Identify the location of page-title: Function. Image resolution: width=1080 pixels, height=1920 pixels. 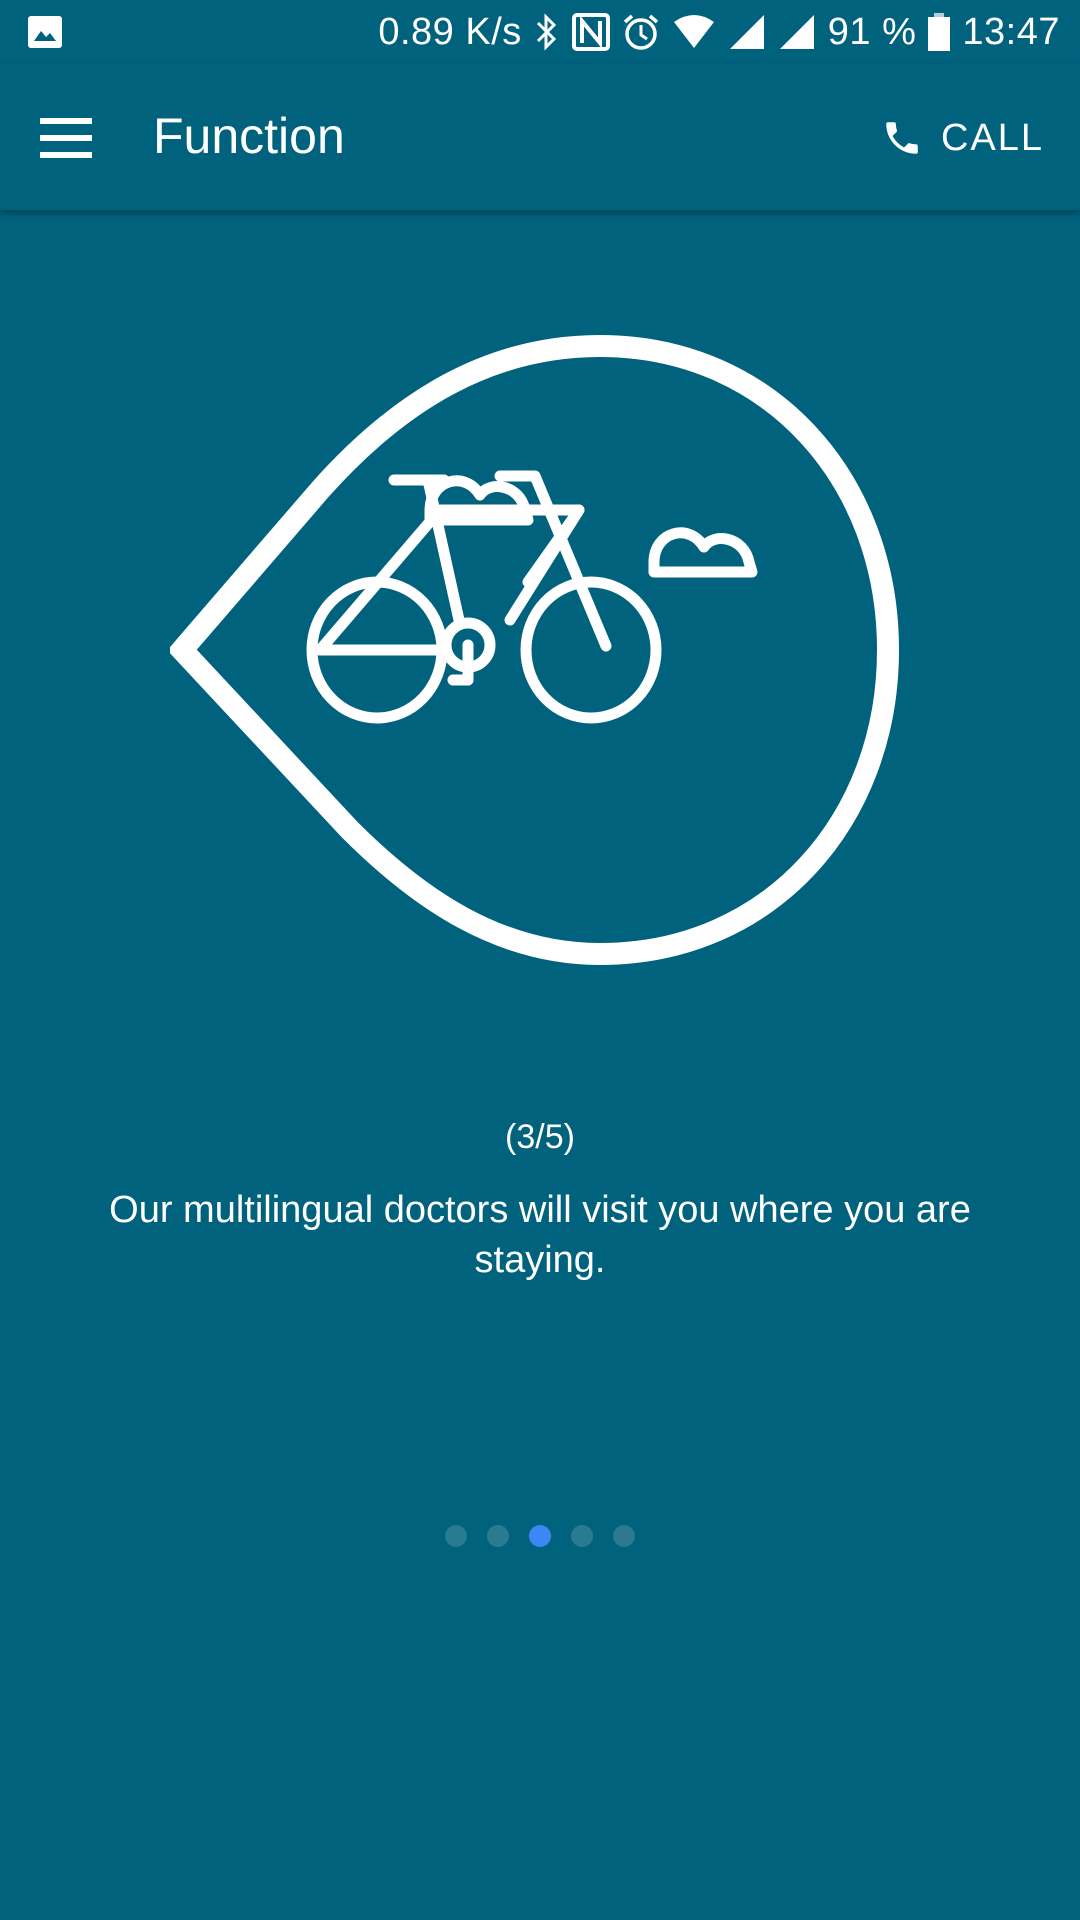
(249, 136).